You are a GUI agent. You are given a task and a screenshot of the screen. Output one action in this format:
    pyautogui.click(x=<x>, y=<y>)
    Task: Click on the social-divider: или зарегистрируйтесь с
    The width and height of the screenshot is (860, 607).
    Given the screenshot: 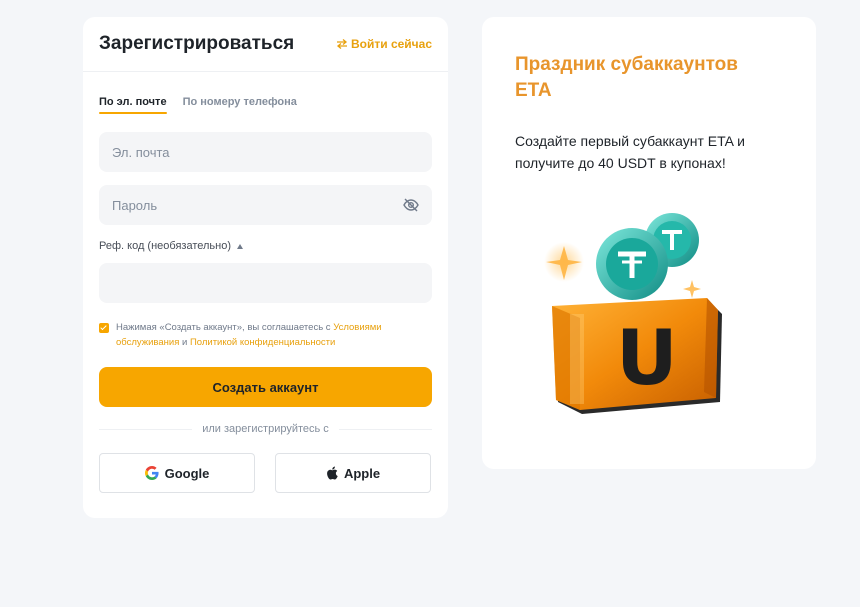 What is the action you would take?
    pyautogui.click(x=266, y=429)
    